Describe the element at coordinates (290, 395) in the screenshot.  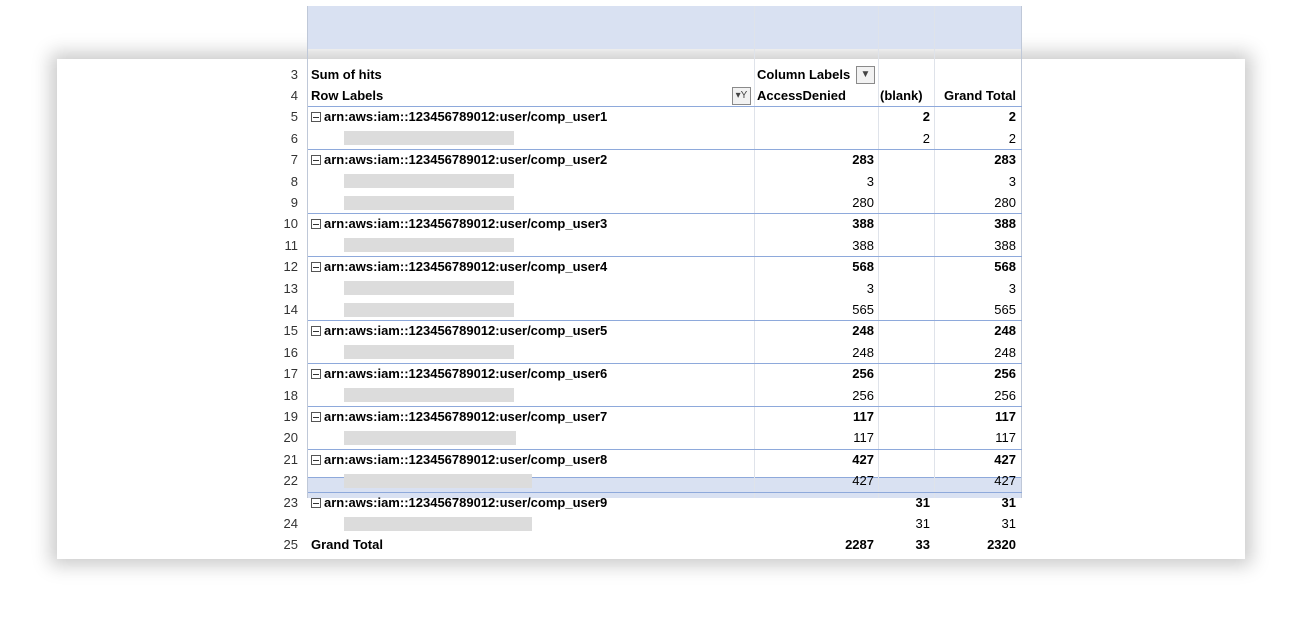
I see `row-number: 18` at that location.